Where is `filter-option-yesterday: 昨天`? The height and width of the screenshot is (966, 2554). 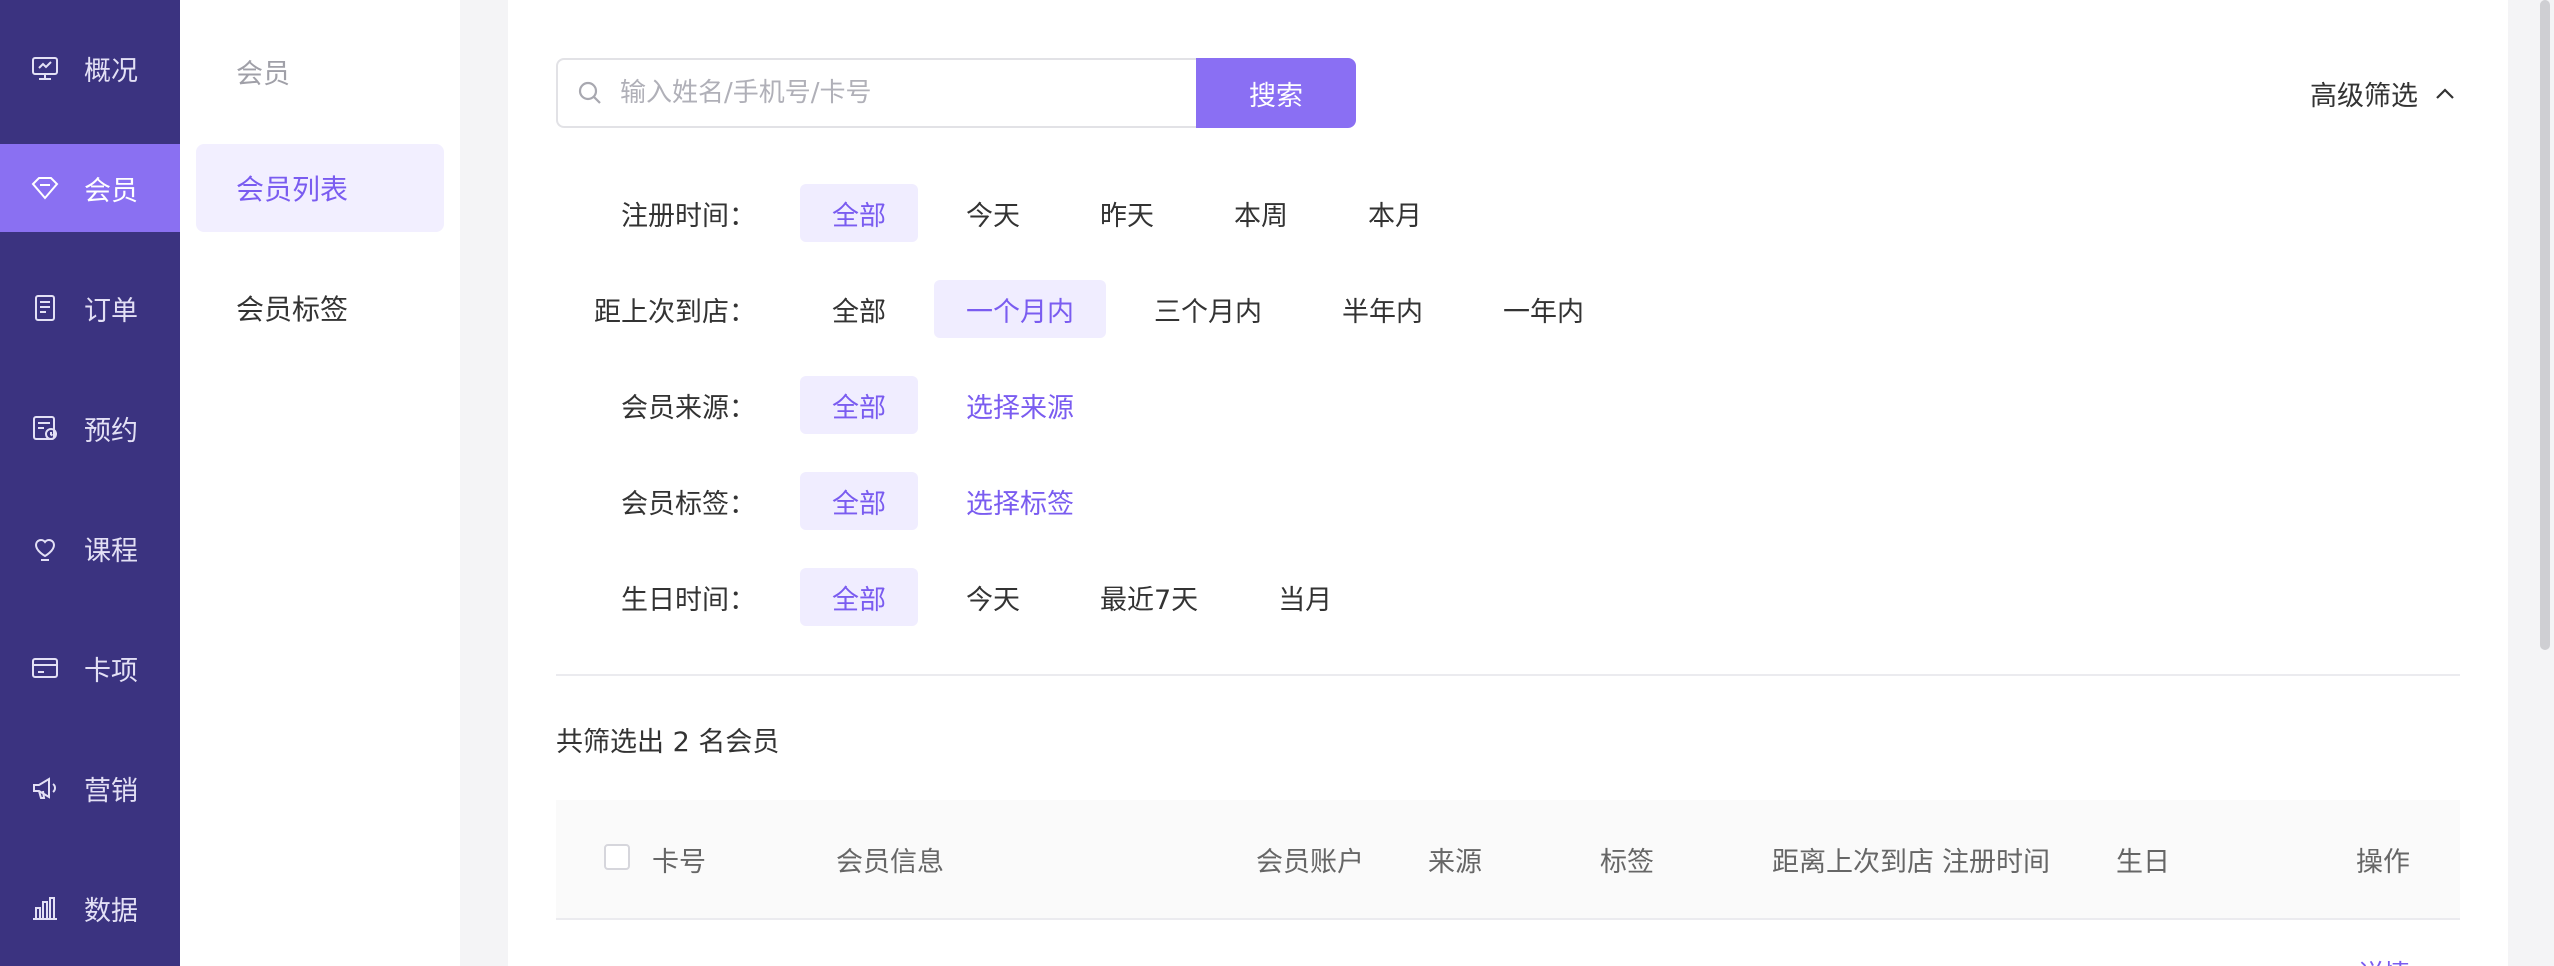
filter-option-yesterday: 昨天 is located at coordinates (1127, 213).